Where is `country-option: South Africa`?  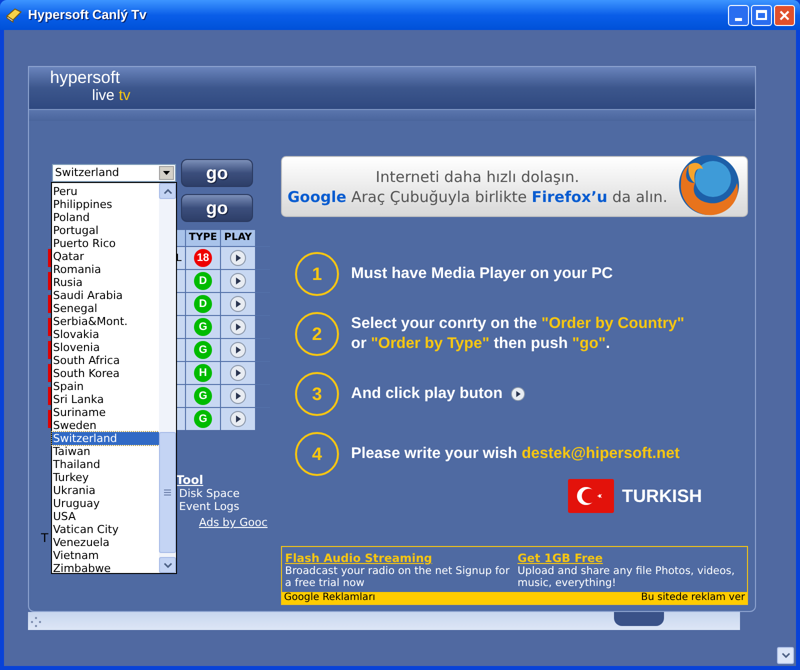 country-option: South Africa is located at coordinates (105, 360).